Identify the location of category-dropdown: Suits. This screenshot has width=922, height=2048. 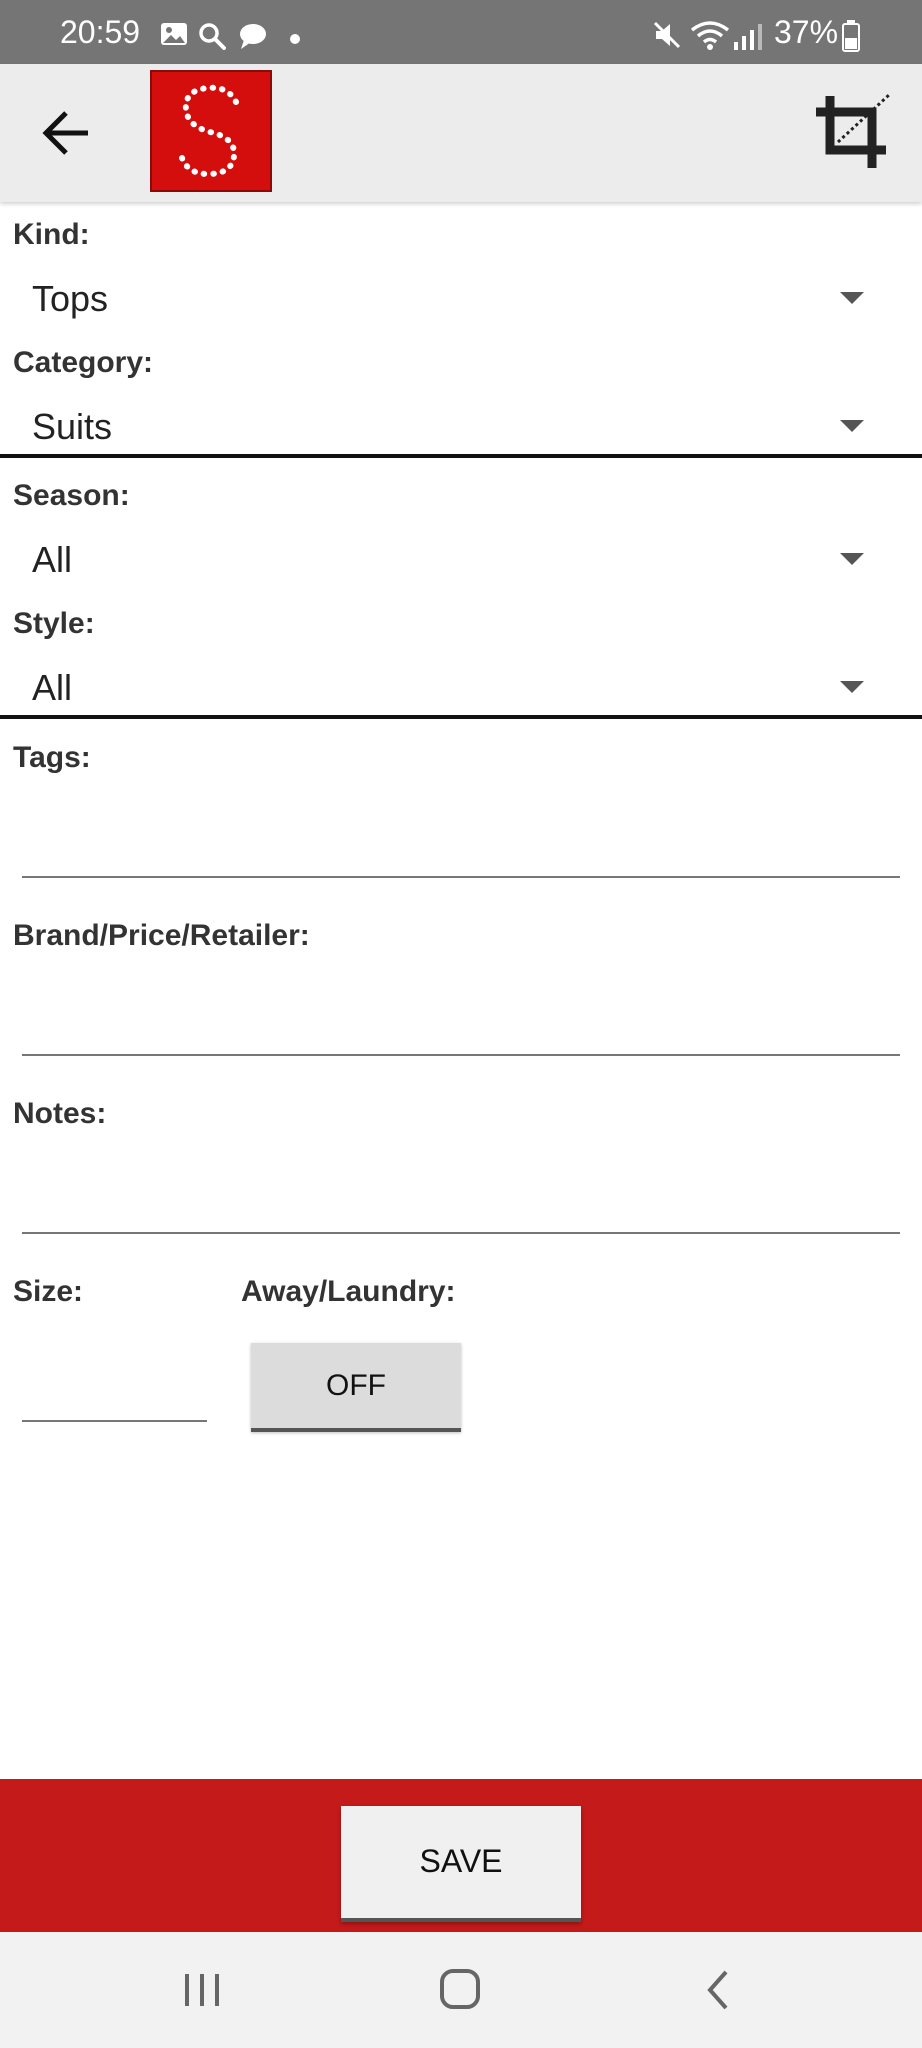
(461, 426).